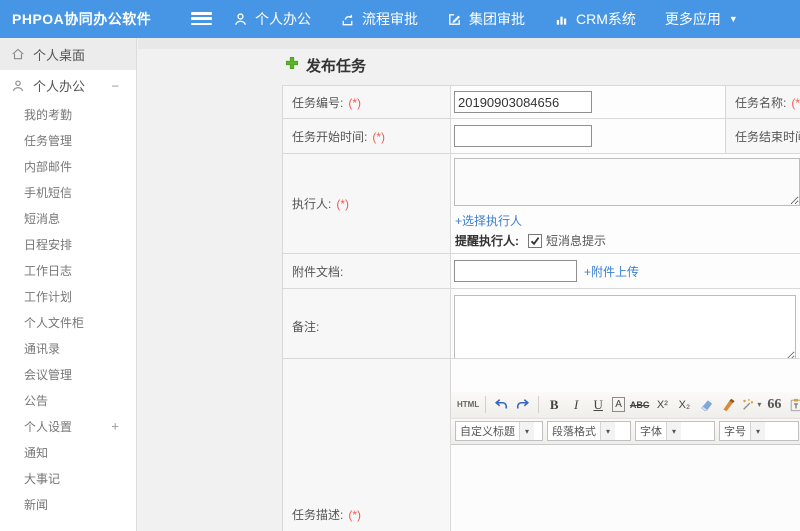 Image resolution: width=800 pixels, height=531 pixels. I want to click on app-logo: PHPOA协同办公软件, so click(82, 19).